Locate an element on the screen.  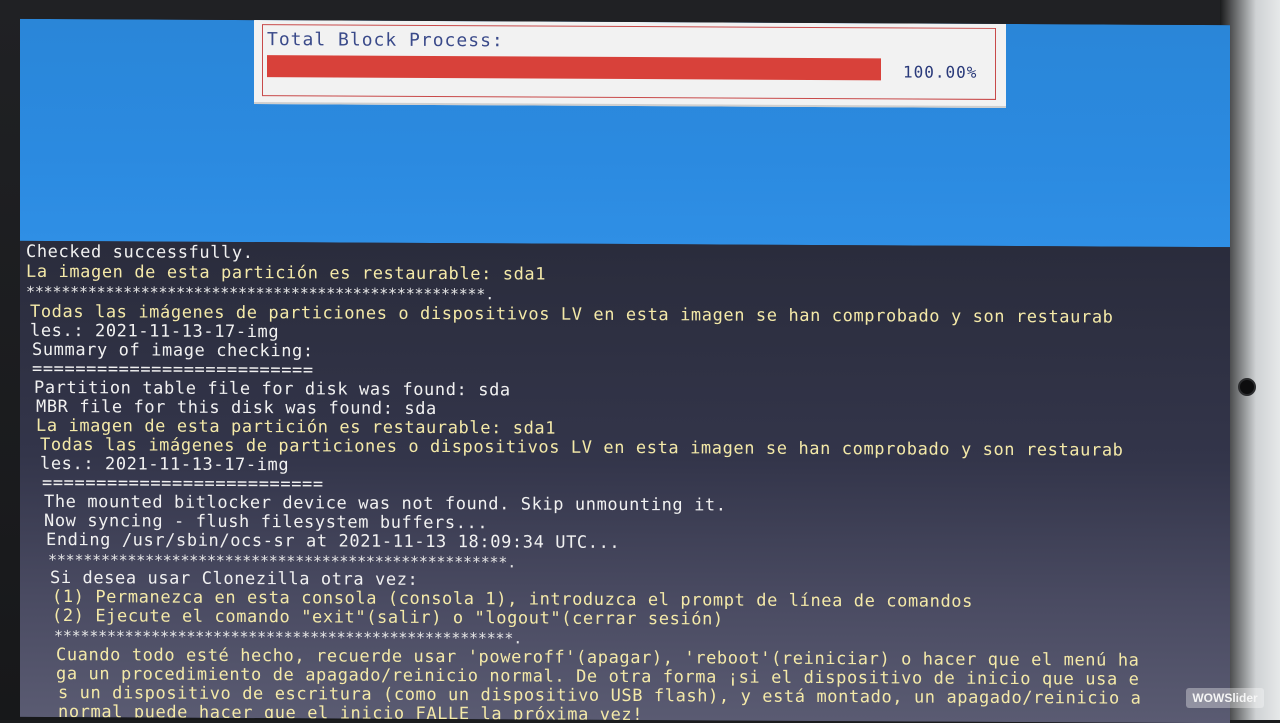
progress-title: Total Block Process: is located at coordinates (385, 40).